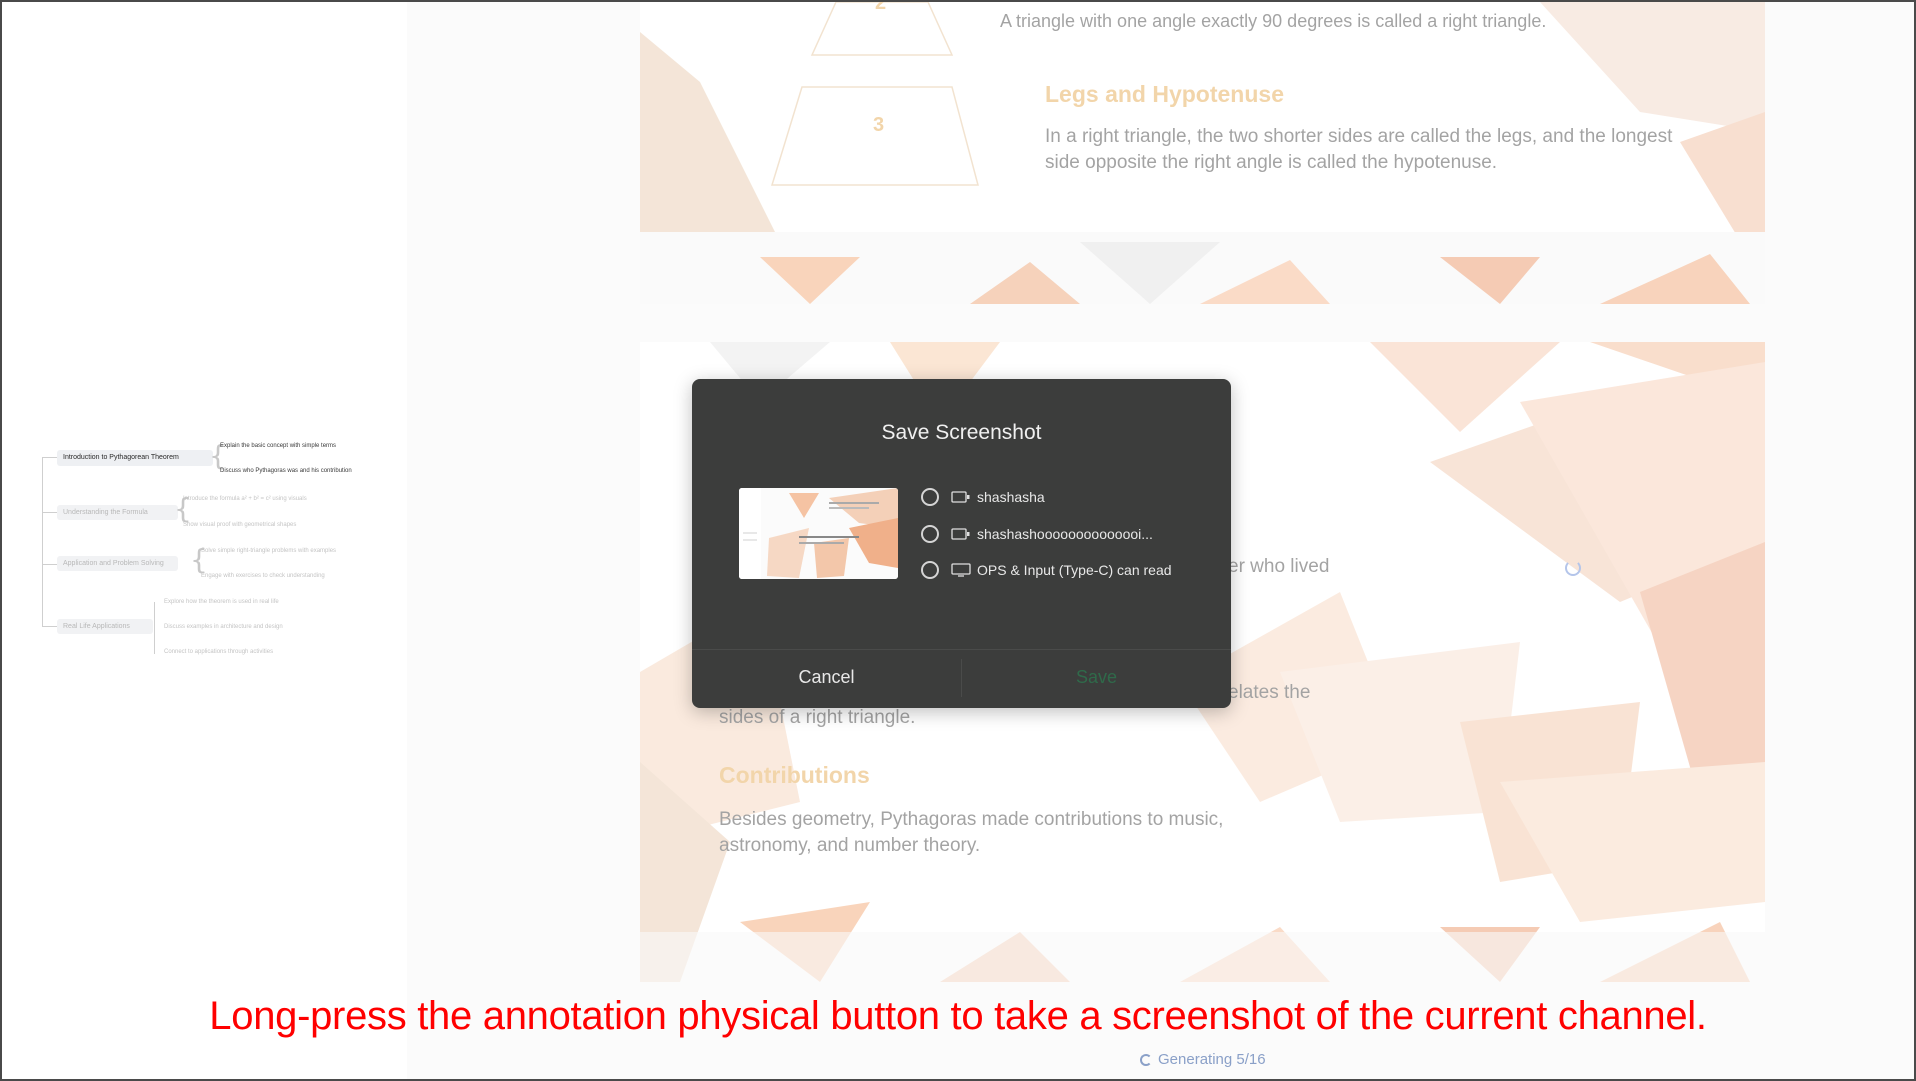  What do you see at coordinates (879, 125) in the screenshot?
I see `step-number: 3` at bounding box center [879, 125].